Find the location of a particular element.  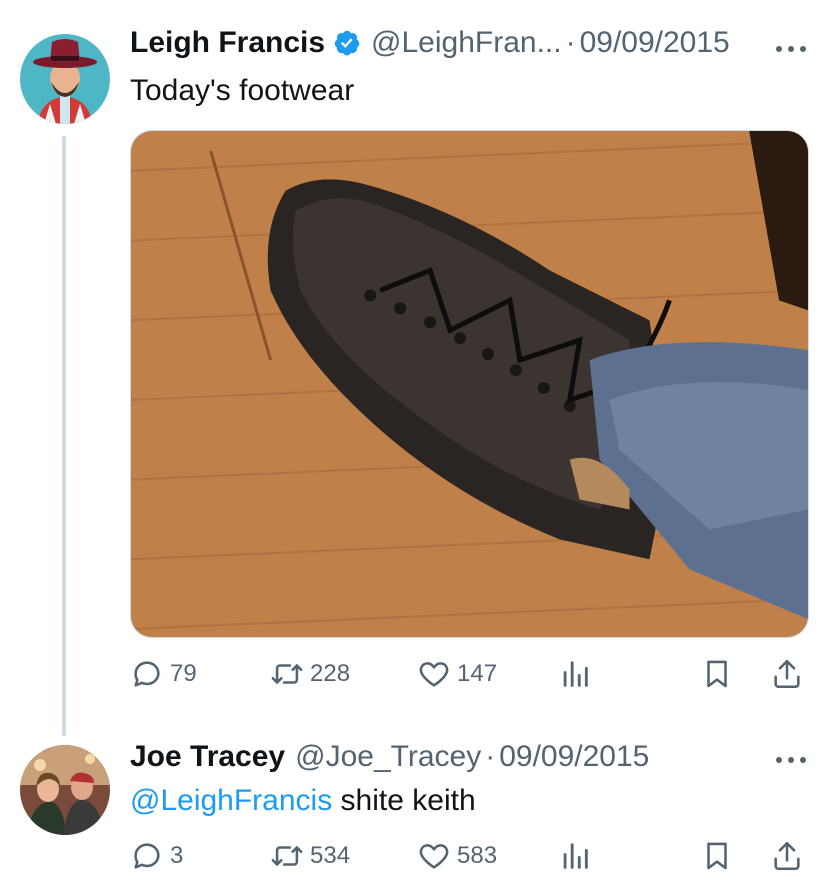

retweet-count: 228 is located at coordinates (330, 673).